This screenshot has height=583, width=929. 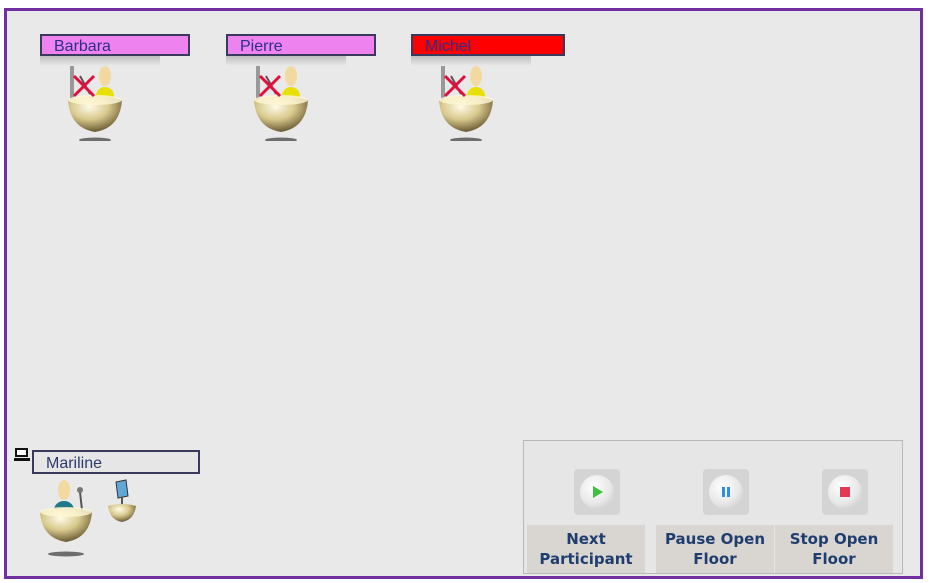 What do you see at coordinates (88, 518) in the screenshot?
I see `host-desk-avatar-icon` at bounding box center [88, 518].